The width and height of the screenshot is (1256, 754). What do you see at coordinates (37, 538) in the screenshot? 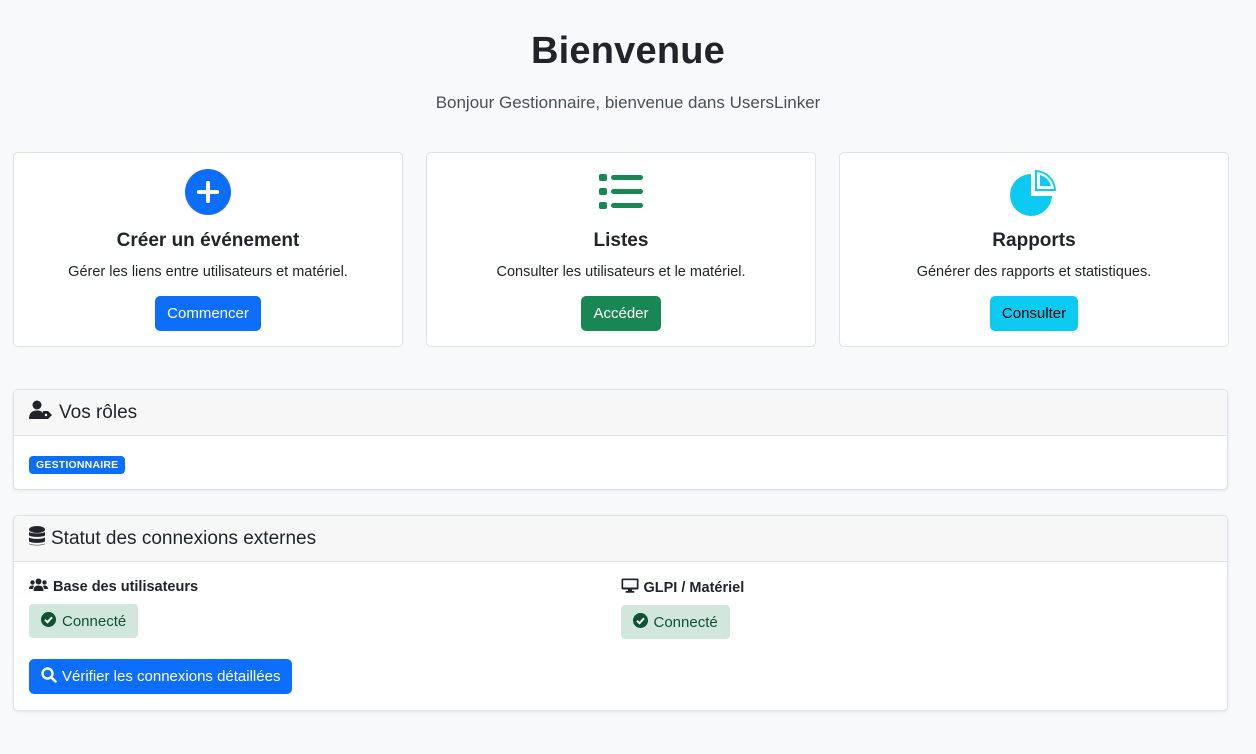
I see `database-icon` at bounding box center [37, 538].